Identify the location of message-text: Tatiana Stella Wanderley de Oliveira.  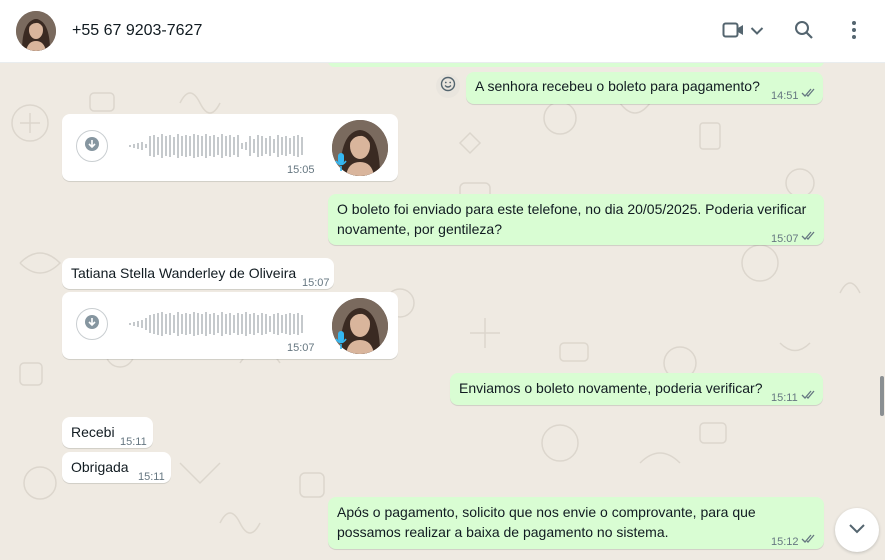
(184, 273).